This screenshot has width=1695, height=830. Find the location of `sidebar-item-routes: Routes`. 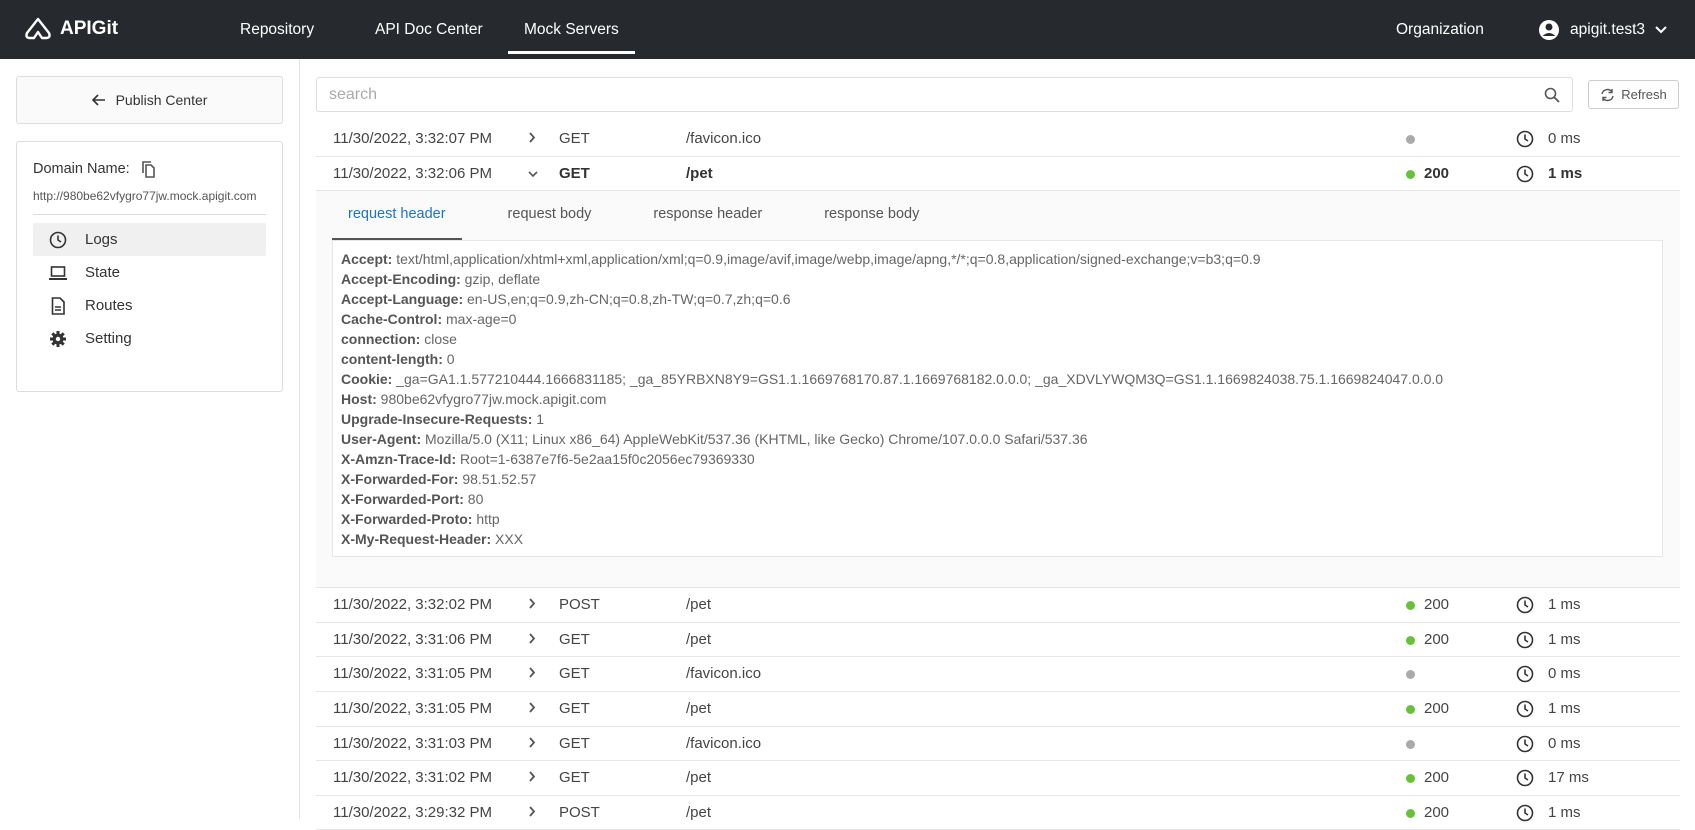

sidebar-item-routes: Routes is located at coordinates (149, 305).